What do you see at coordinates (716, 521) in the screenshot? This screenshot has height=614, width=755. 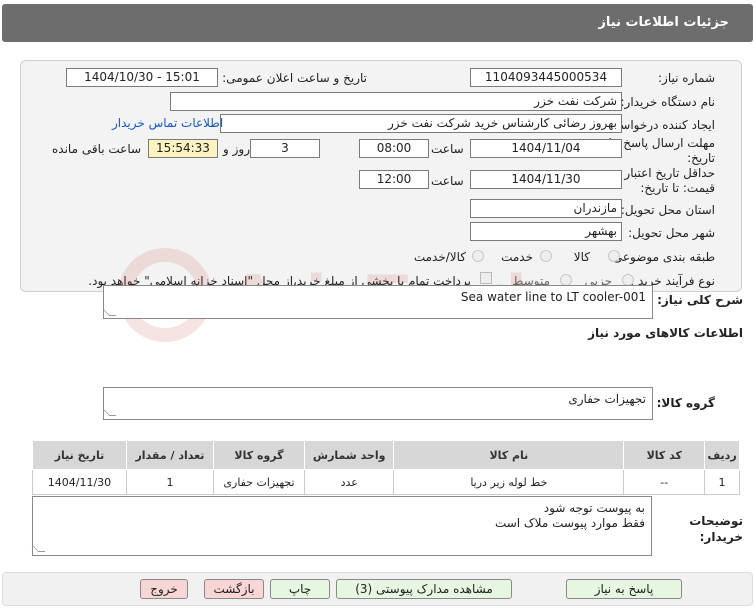 I see `buyer-notes-label: توضیحات` at bounding box center [716, 521].